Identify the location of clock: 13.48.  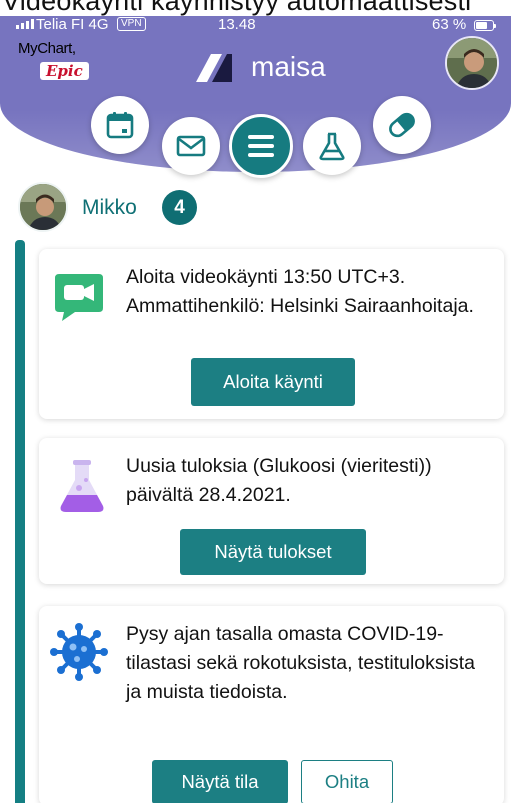
(237, 24).